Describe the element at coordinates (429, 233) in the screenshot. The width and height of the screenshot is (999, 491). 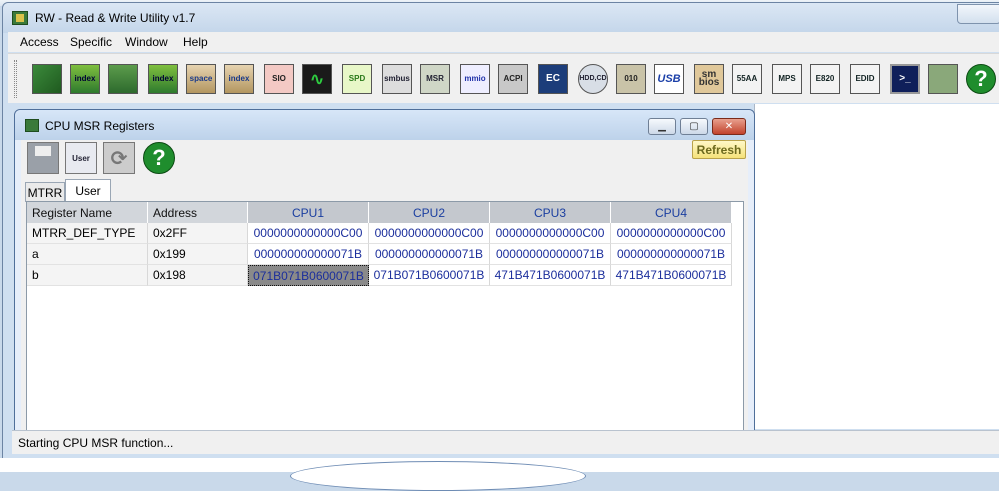
I see `cell-cpu2: 0000000000000C00` at that location.